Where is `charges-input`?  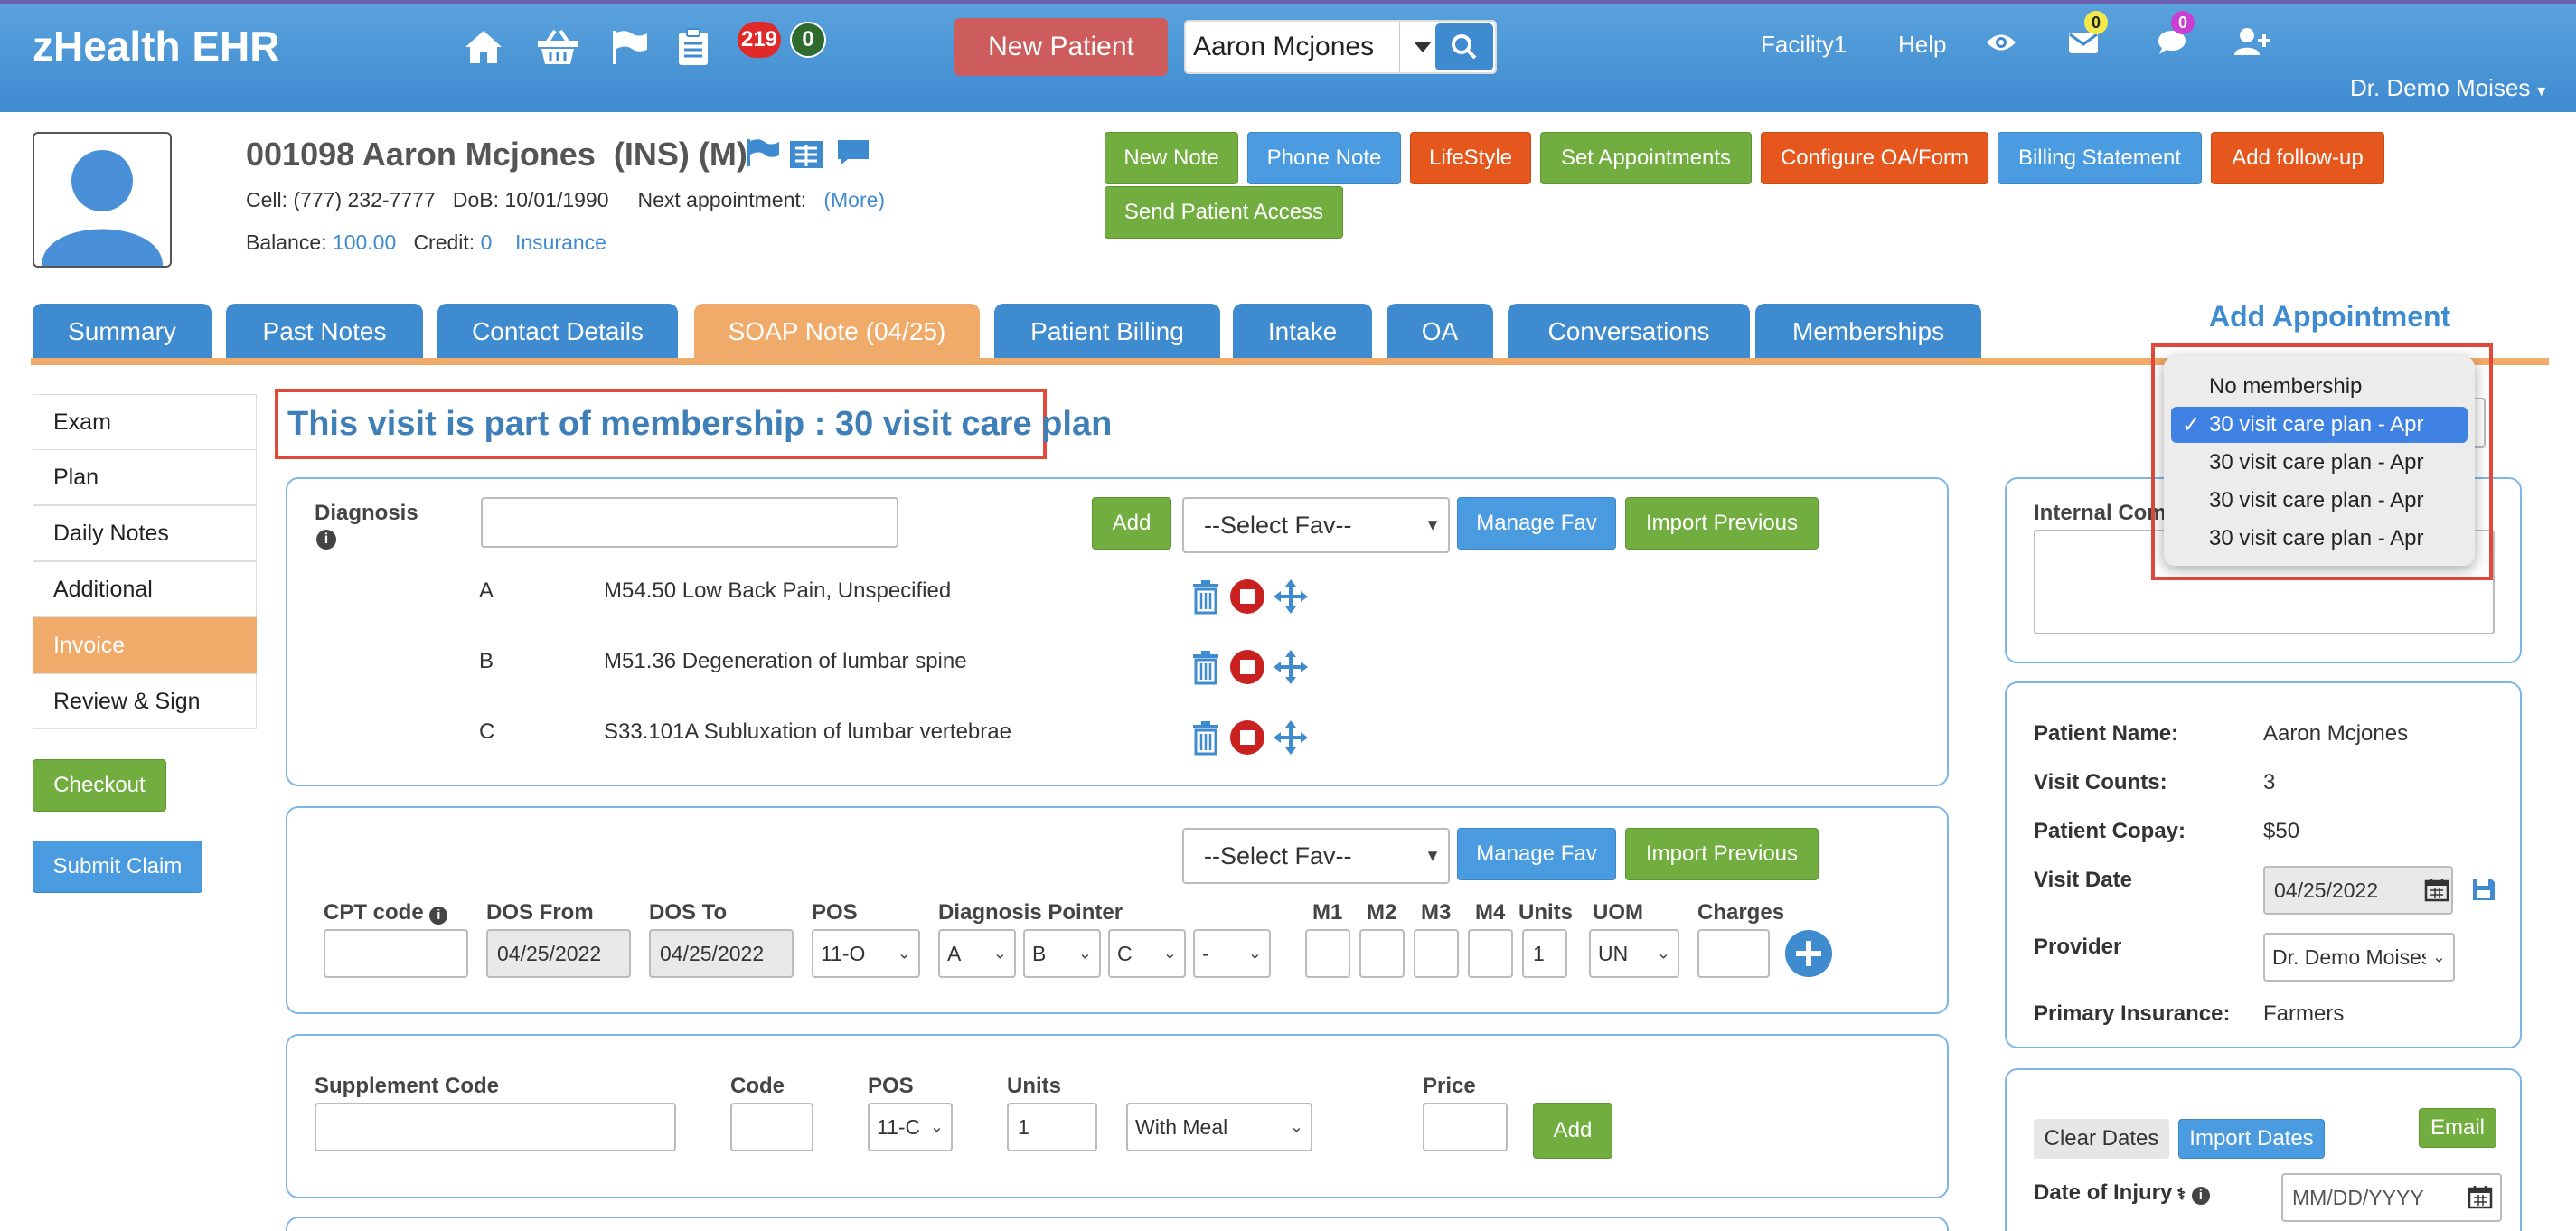
charges-input is located at coordinates (1733, 954).